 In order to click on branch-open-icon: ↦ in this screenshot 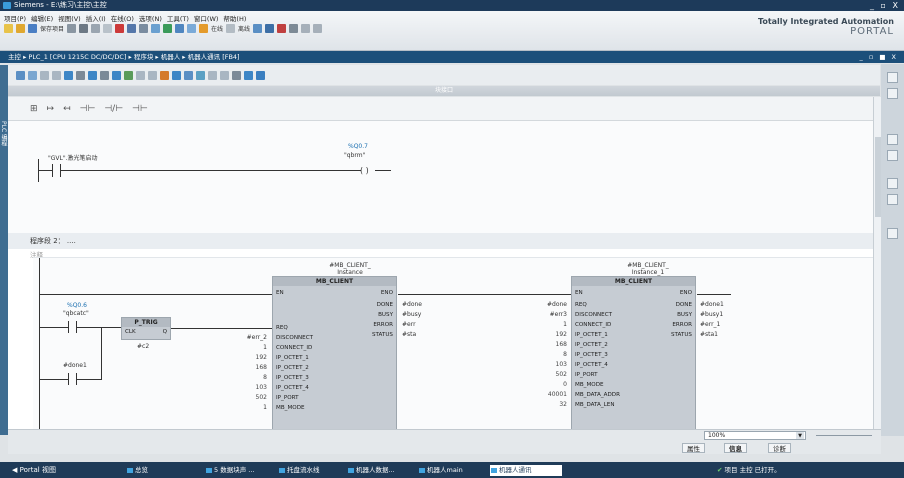, I will do `click(51, 109)`.